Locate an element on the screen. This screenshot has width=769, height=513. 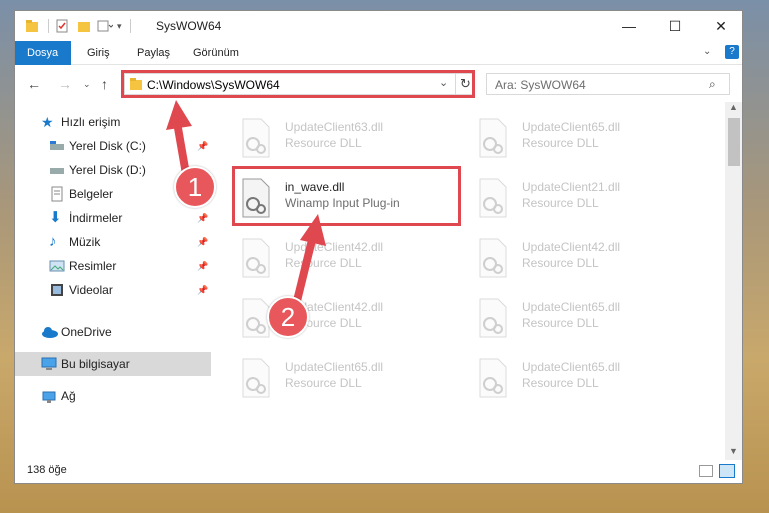
music-icon: ♪ is located at coordinates (53, 241).